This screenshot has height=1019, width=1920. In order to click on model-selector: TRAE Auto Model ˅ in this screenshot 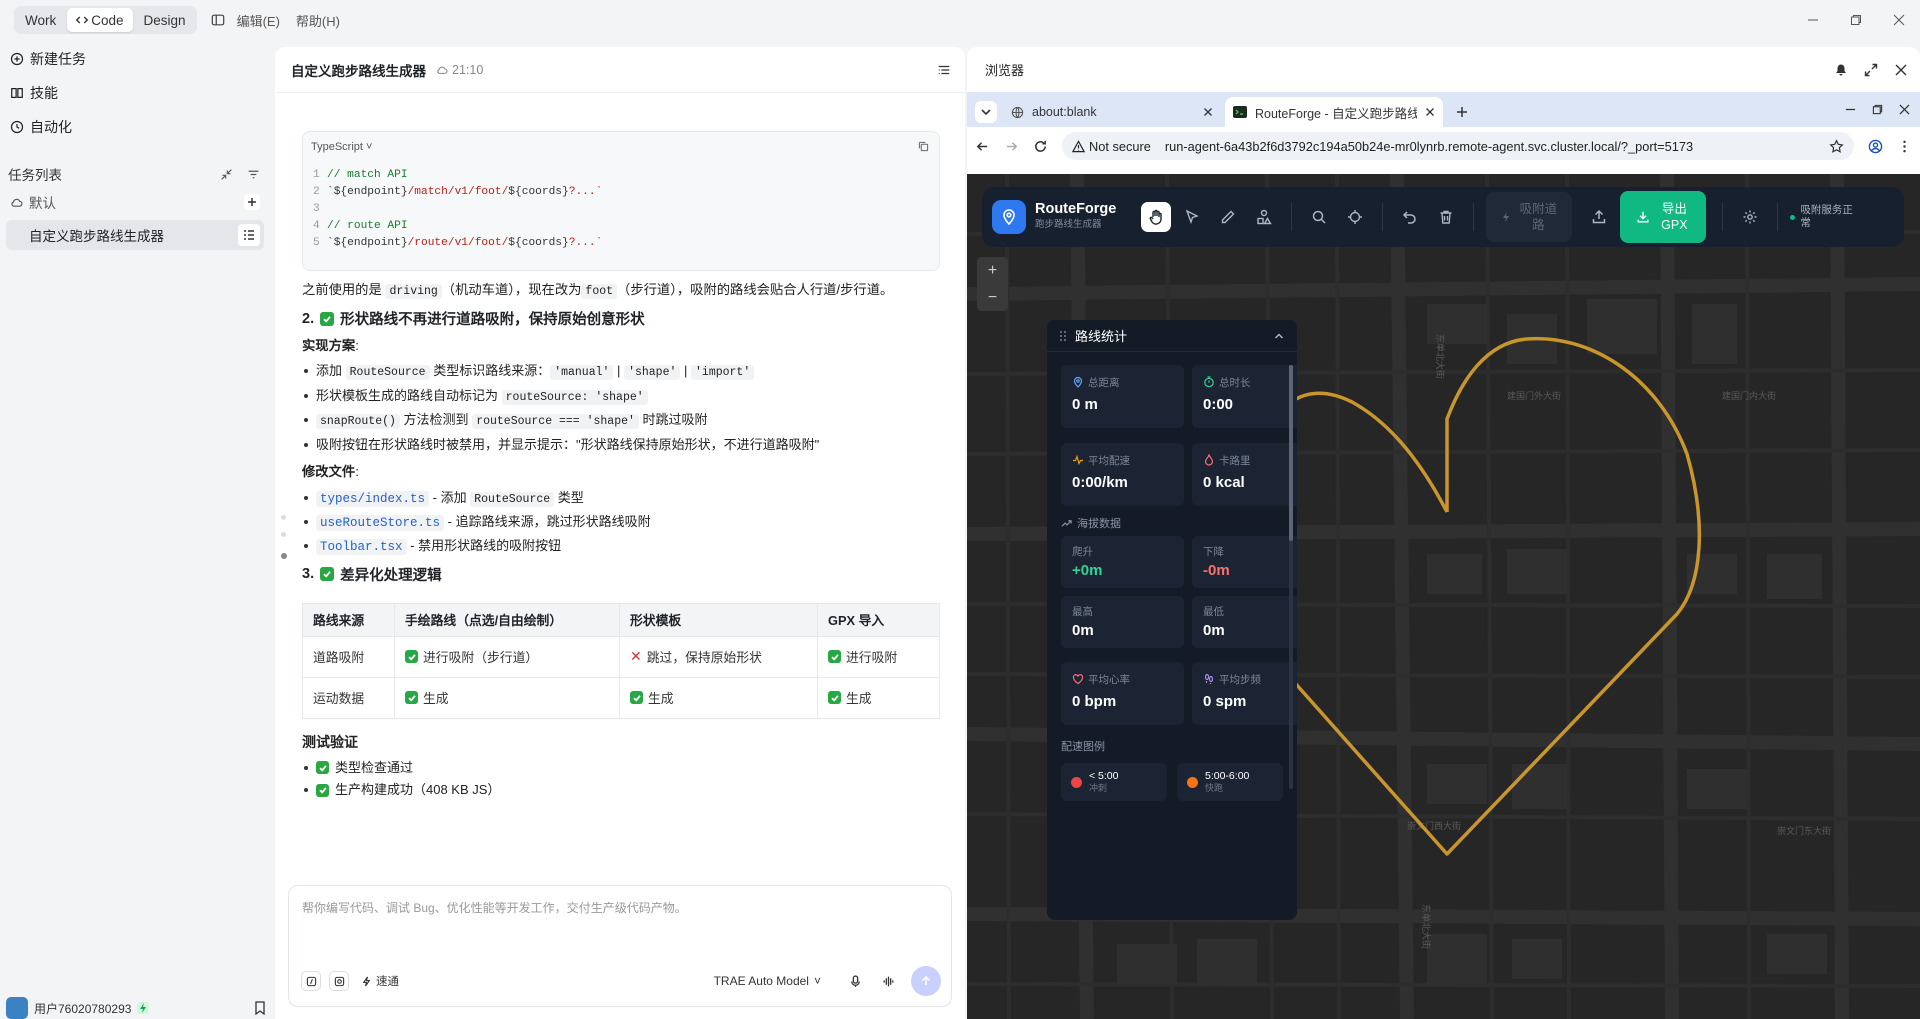, I will do `click(767, 981)`.